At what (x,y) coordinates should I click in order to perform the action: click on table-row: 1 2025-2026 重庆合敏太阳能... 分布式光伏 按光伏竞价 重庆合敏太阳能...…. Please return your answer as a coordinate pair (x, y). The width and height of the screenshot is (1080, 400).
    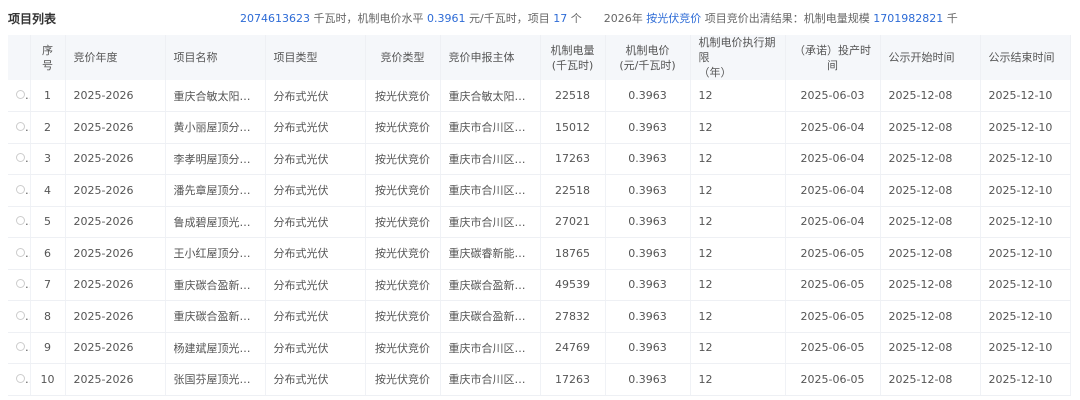
    Looking at the image, I should click on (539, 96).